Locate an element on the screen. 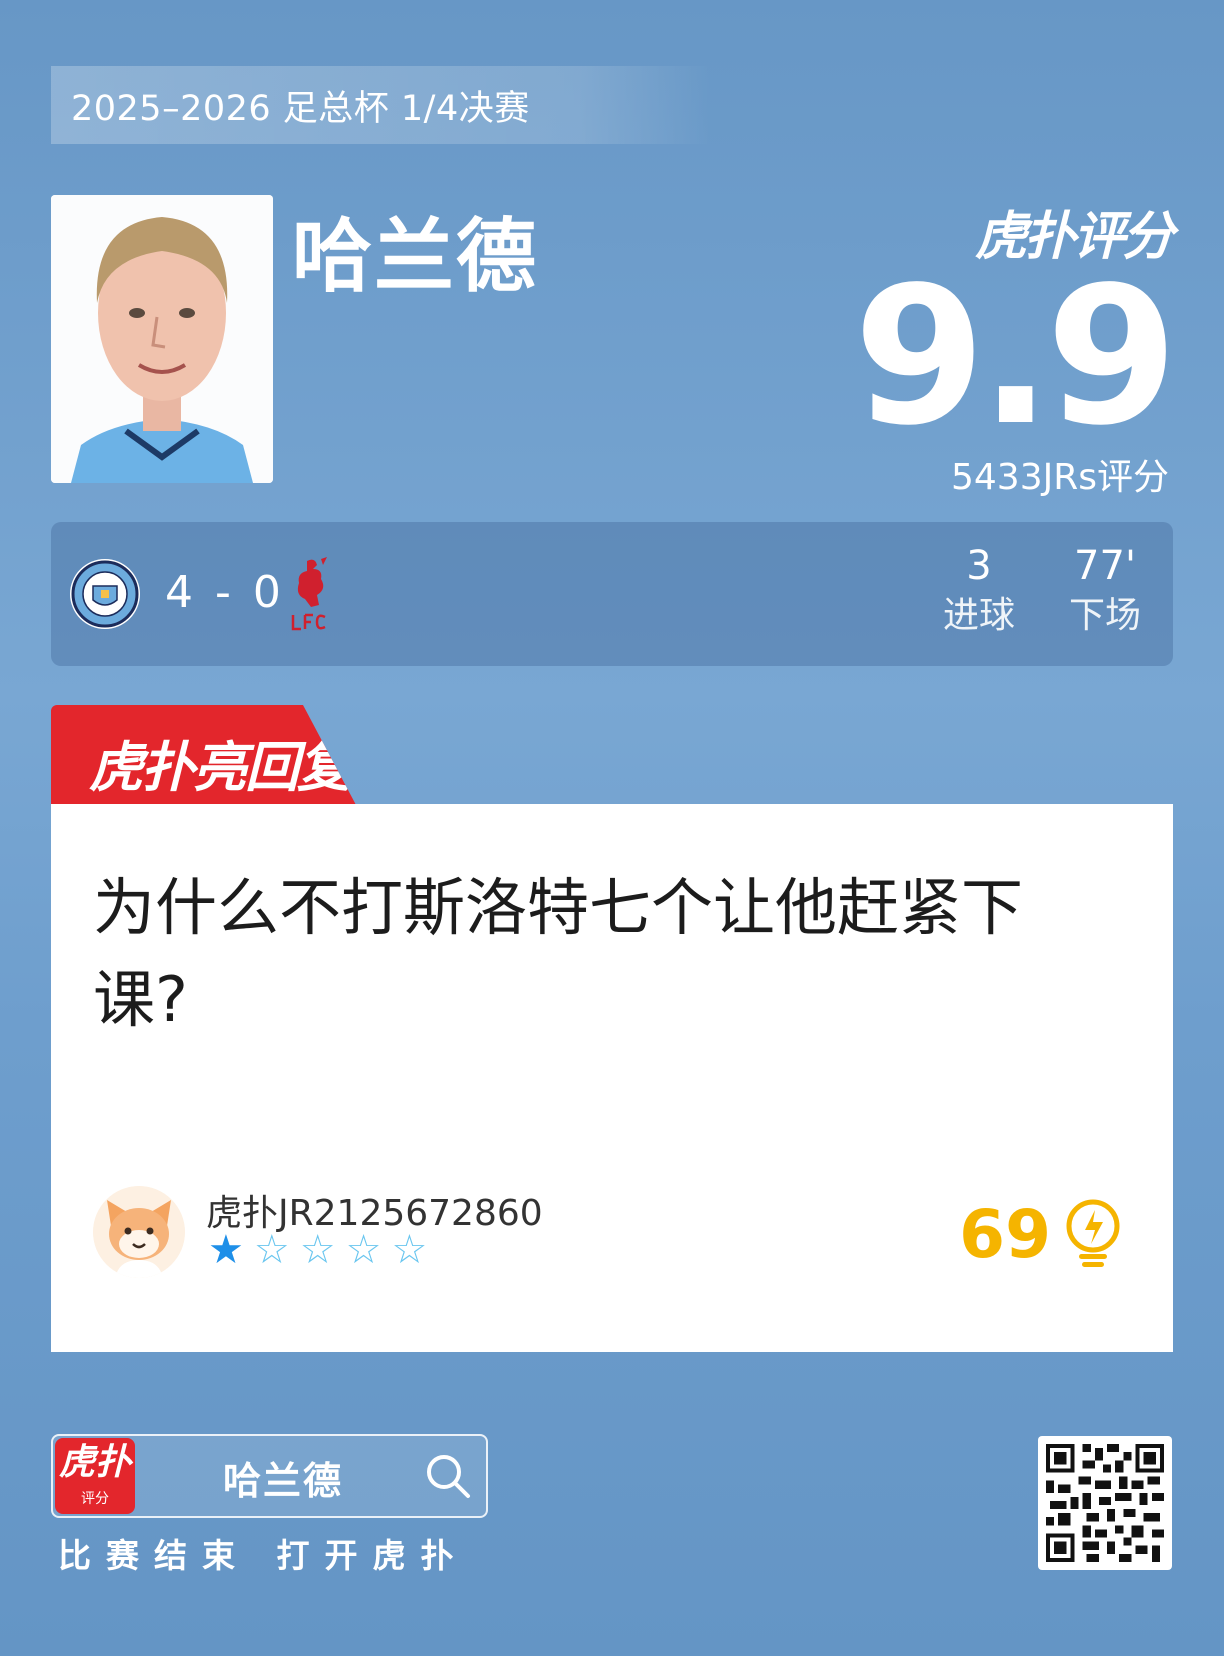 The image size is (1224, 1656). app-icon-name: 虎扑 is located at coordinates (94, 1462).